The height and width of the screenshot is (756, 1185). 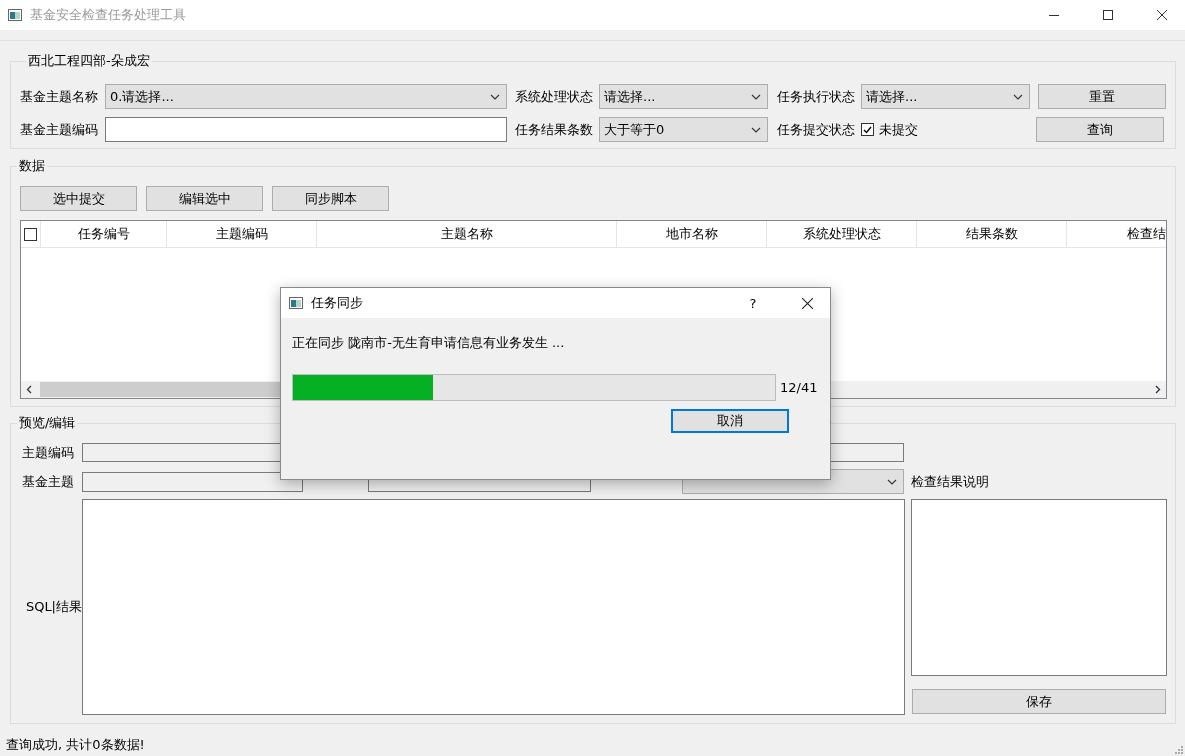 What do you see at coordinates (554, 96) in the screenshot?
I see `field-label: 系统处理状态` at bounding box center [554, 96].